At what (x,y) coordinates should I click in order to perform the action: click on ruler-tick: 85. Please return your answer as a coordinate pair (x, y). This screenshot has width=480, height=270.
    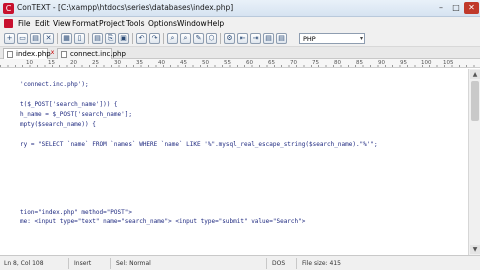
    Looking at the image, I should click on (359, 63).